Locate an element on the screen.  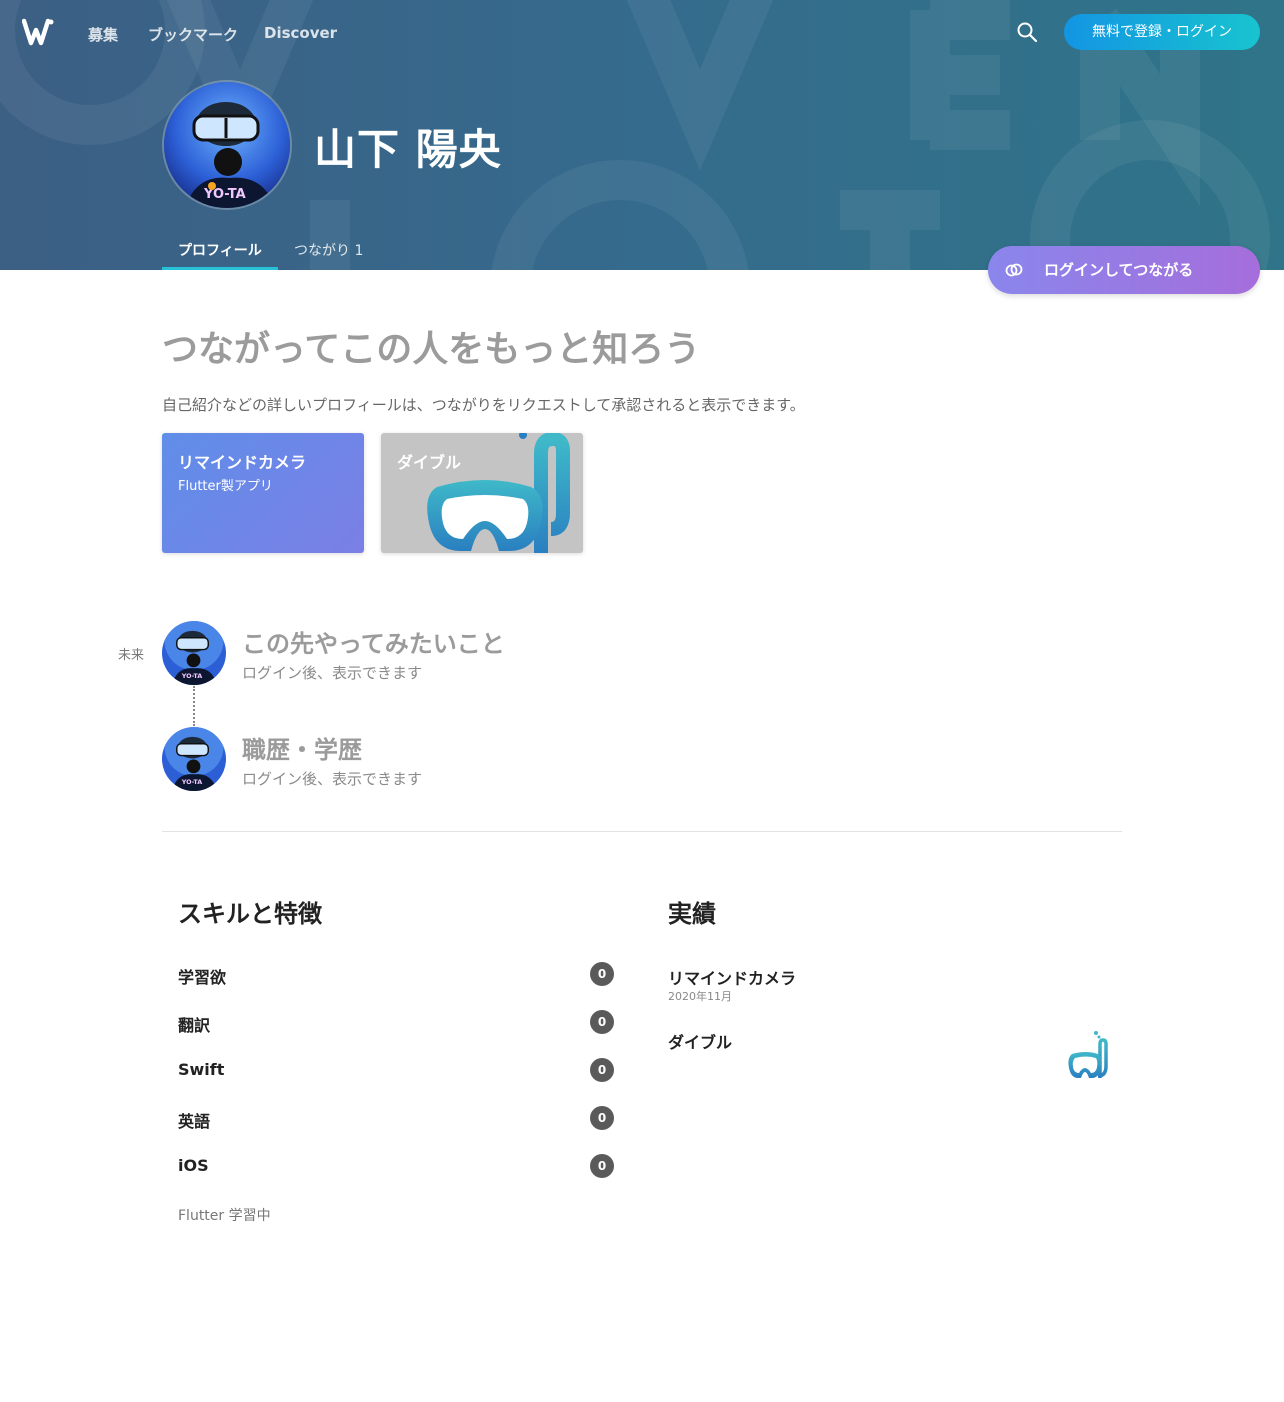
skills-section-title: スキルと特徴 is located at coordinates (250, 914).